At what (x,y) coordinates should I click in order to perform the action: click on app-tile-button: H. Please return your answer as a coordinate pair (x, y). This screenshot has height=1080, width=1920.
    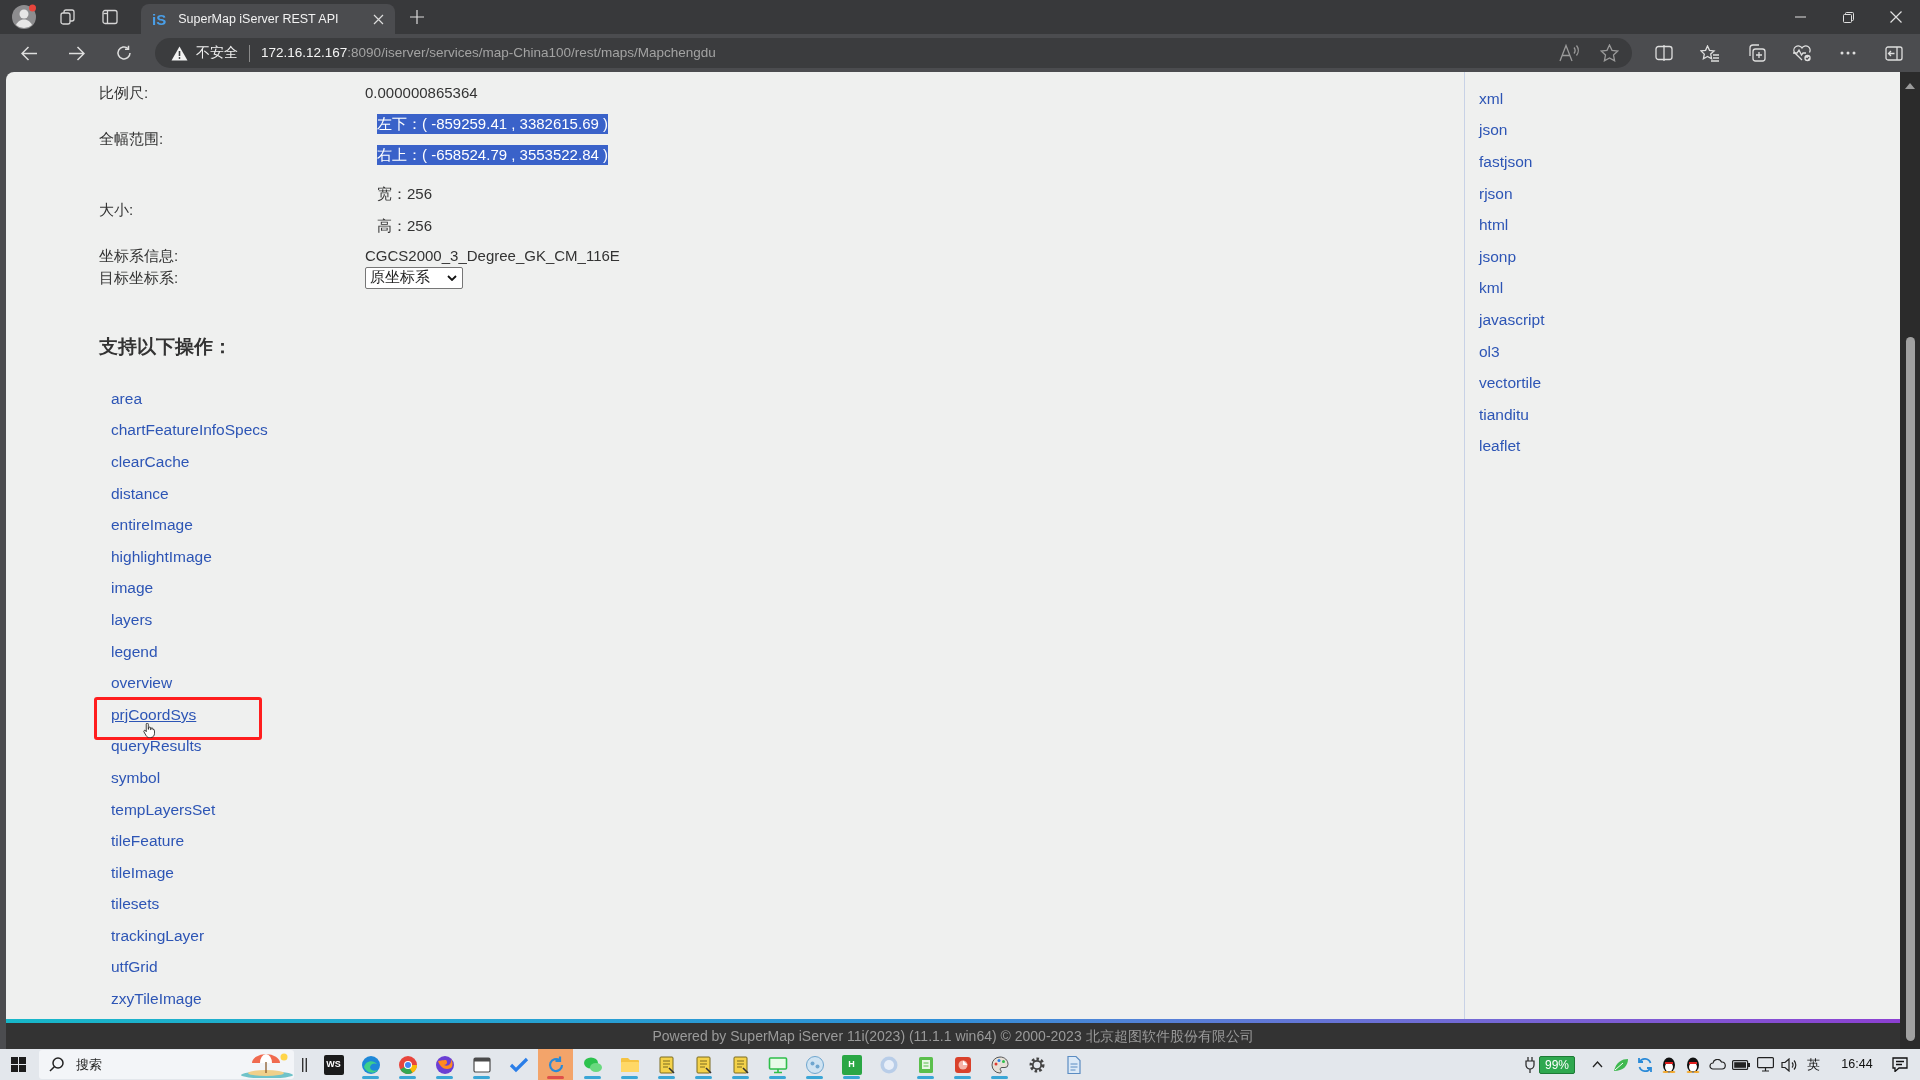
    Looking at the image, I should click on (851, 1064).